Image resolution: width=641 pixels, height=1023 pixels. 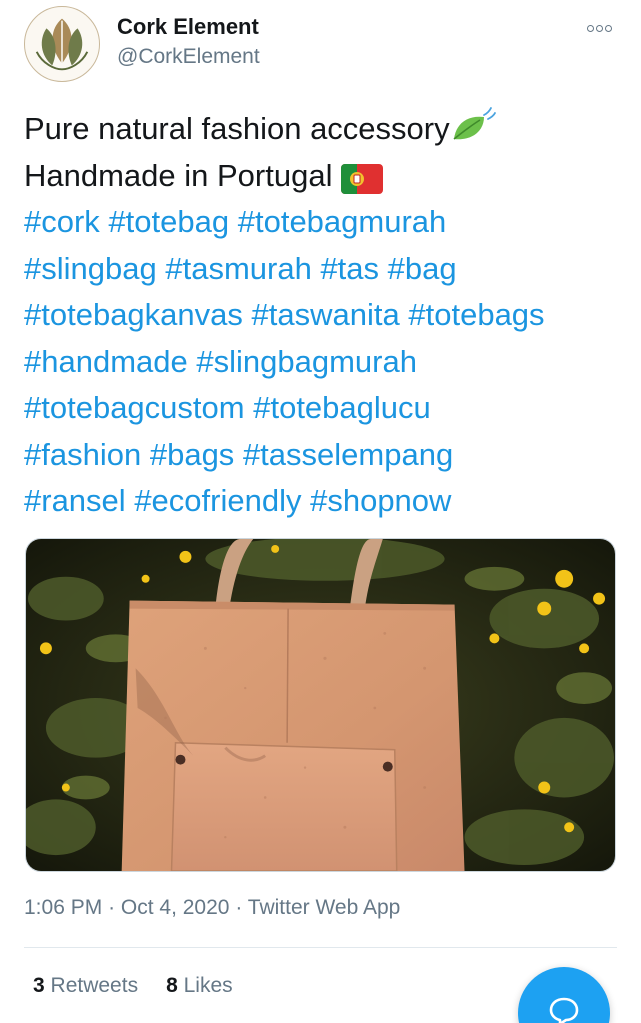 I want to click on likes-count: 8, so click(x=172, y=985).